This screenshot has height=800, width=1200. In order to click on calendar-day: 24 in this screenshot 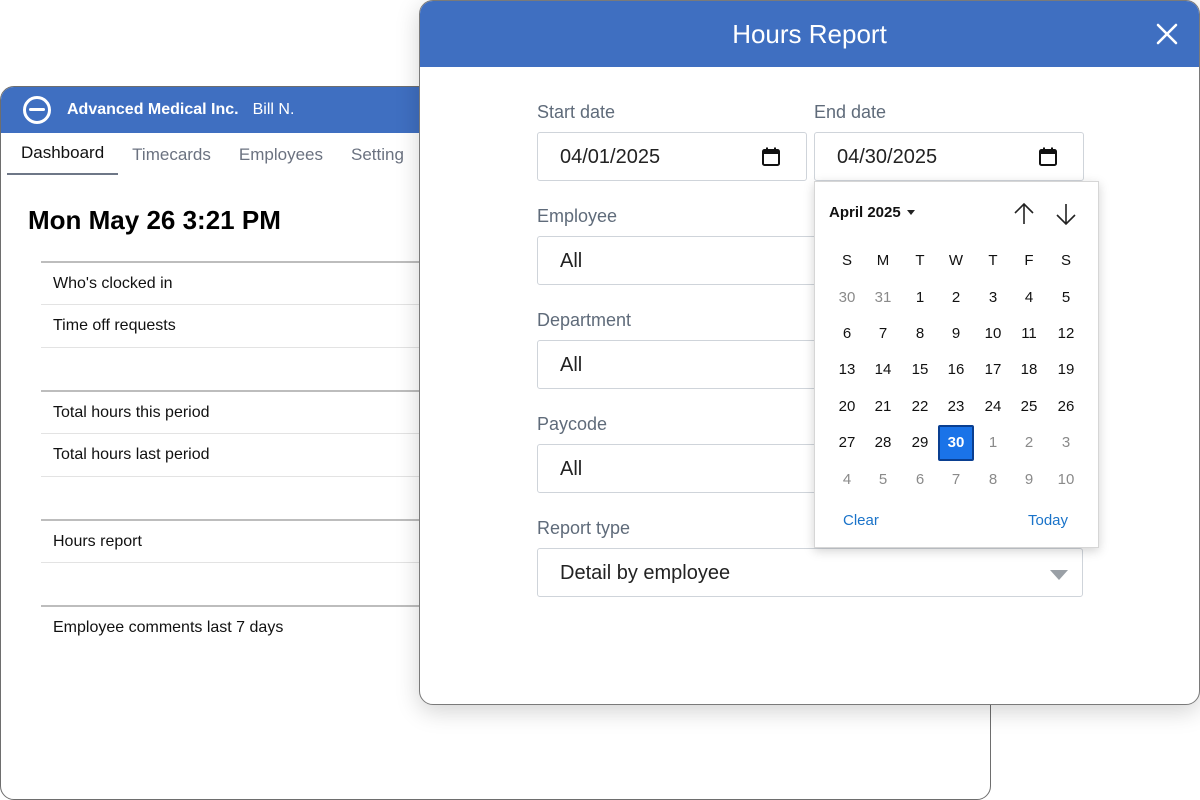, I will do `click(993, 407)`.